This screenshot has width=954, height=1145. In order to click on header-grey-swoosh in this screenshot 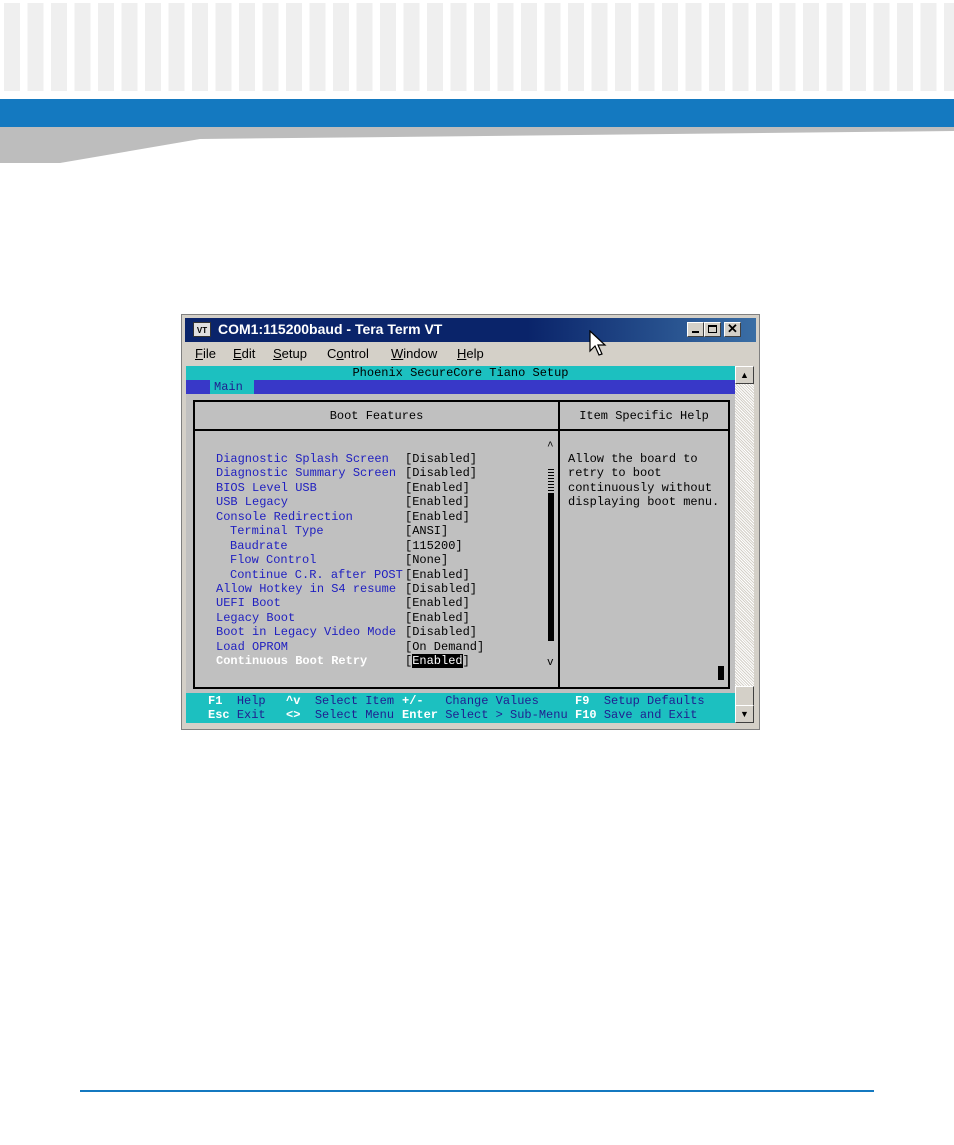, I will do `click(477, 145)`.